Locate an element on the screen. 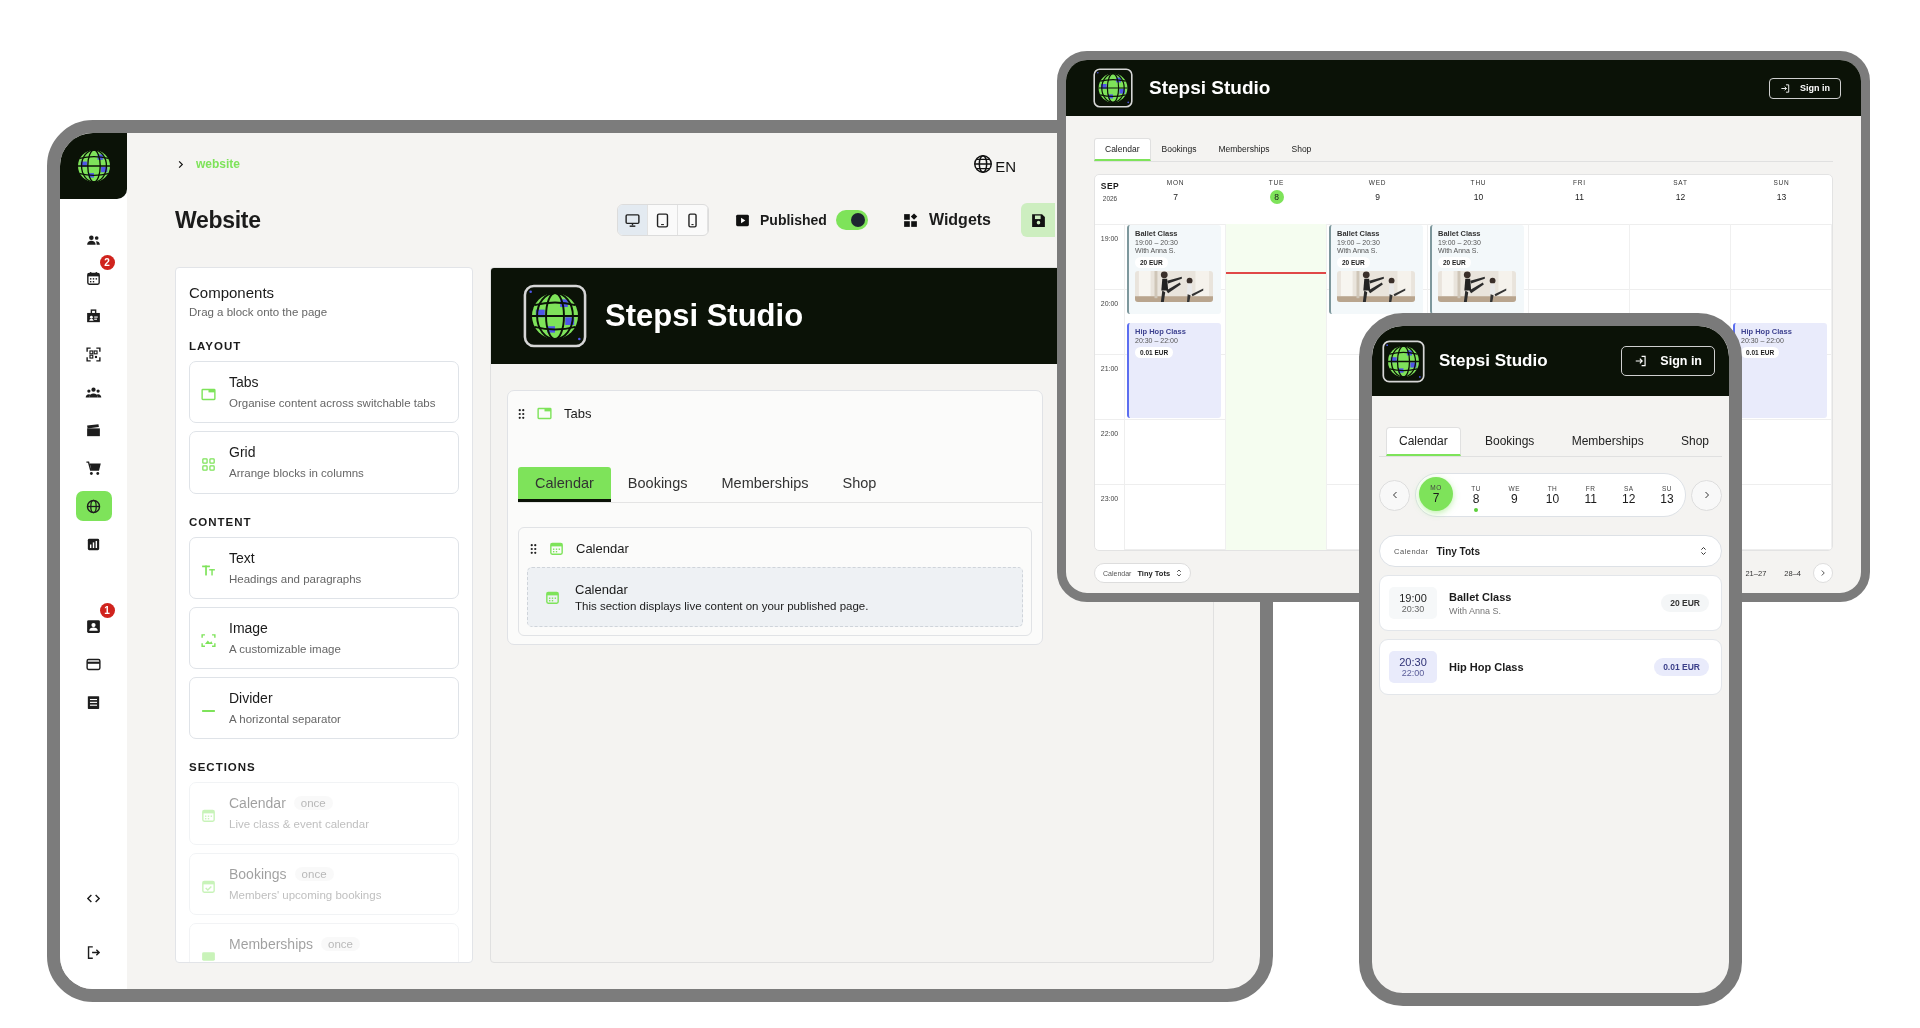 The height and width of the screenshot is (1028, 1920). notification-badge: 2 is located at coordinates (107, 262).